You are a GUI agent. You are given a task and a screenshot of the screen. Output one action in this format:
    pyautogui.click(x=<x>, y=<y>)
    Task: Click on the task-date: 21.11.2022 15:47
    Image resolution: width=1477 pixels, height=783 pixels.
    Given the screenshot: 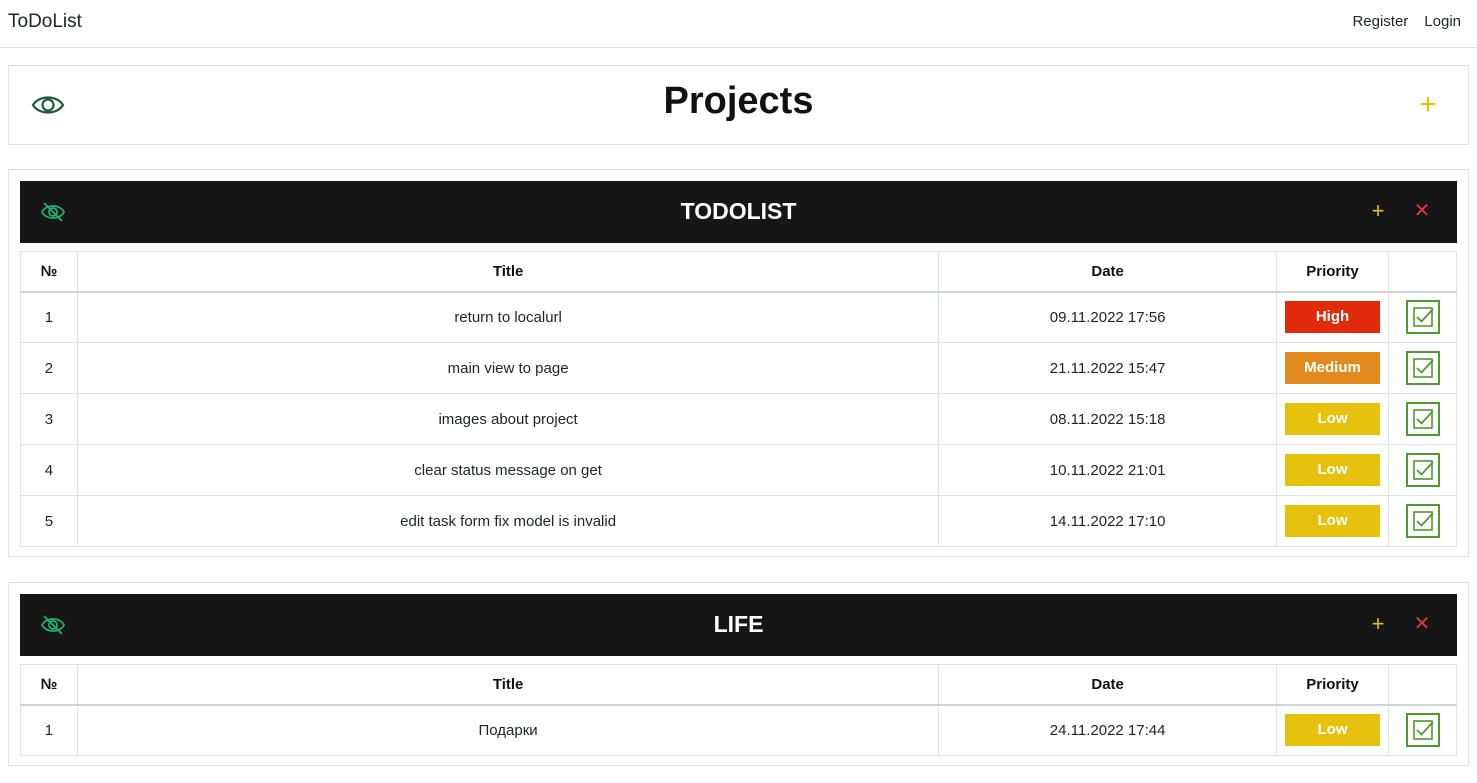 What is the action you would take?
    pyautogui.click(x=1108, y=368)
    